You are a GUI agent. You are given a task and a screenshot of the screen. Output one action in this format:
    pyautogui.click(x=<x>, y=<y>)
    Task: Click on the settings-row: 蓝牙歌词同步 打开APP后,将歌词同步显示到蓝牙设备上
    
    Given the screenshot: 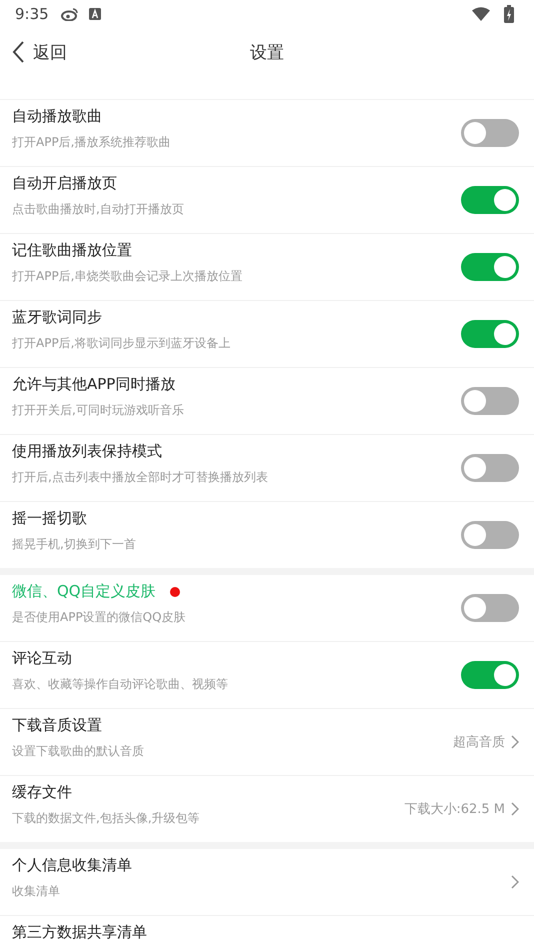 What is the action you would take?
    pyautogui.click(x=267, y=334)
    